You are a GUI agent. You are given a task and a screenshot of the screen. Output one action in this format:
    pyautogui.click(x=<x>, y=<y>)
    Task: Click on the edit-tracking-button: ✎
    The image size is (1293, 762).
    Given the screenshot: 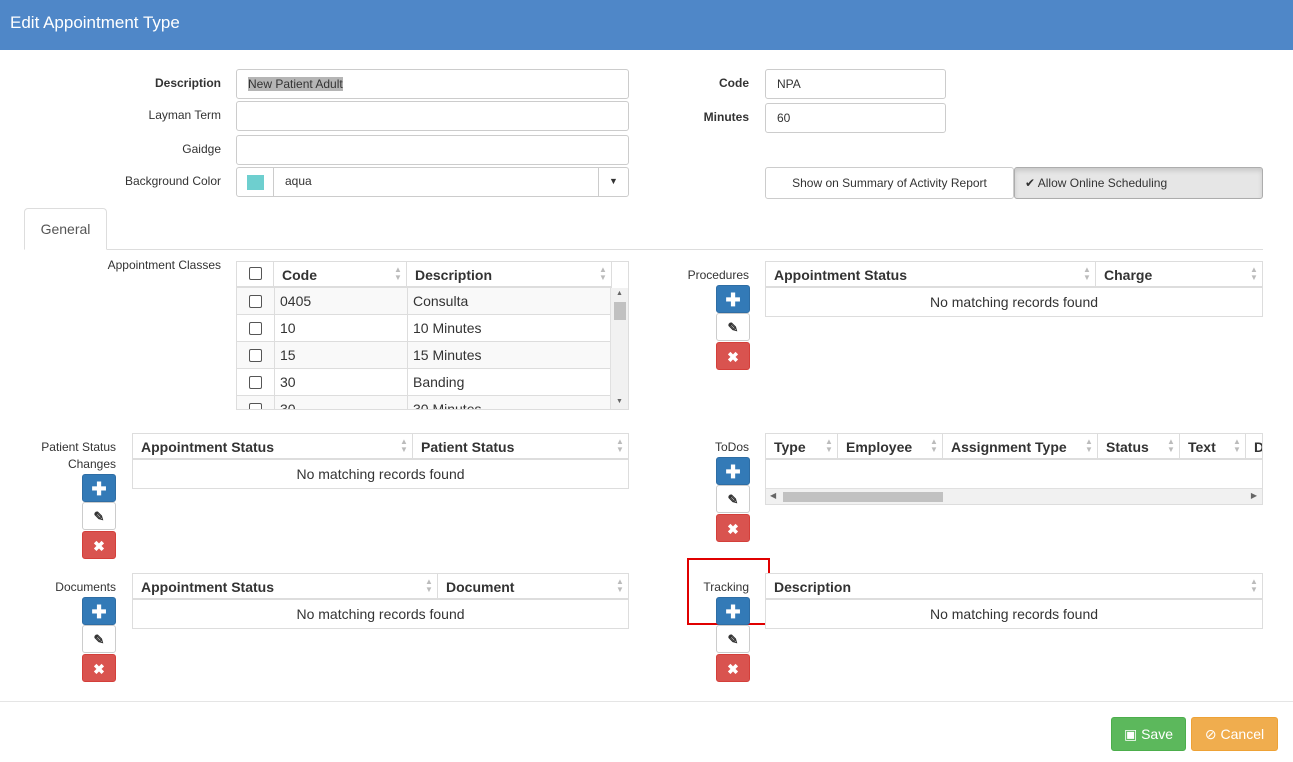 What is the action you would take?
    pyautogui.click(x=733, y=639)
    